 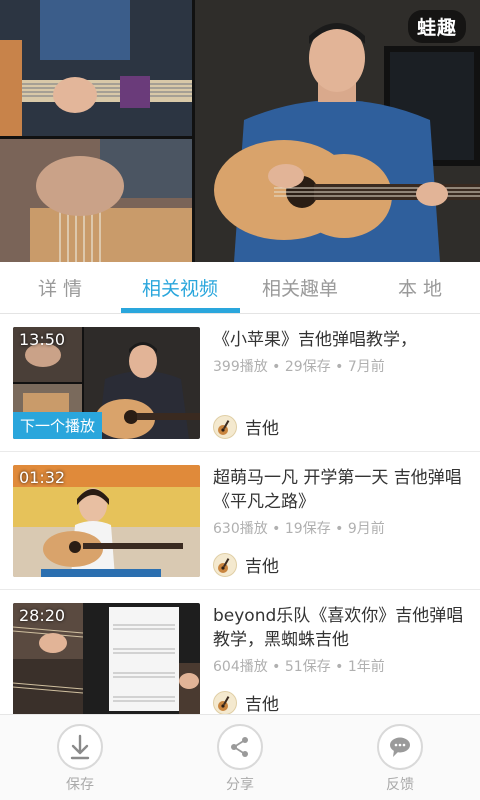 I want to click on save-button: 保存, so click(x=80, y=757).